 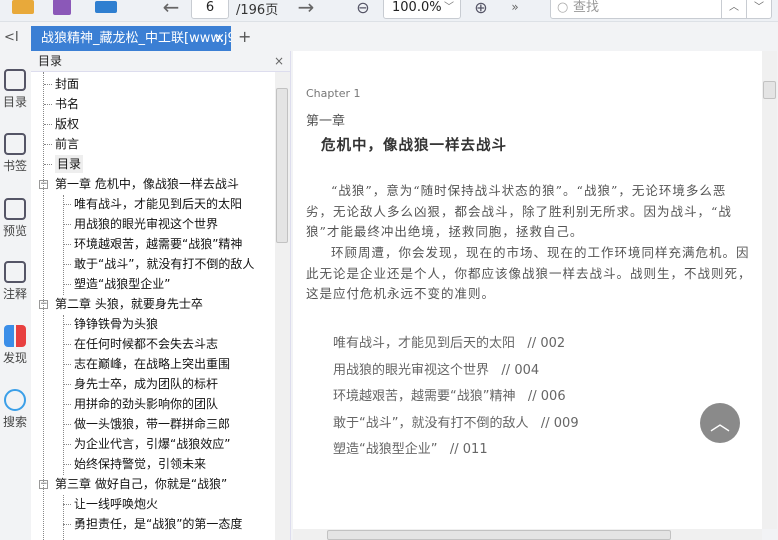 What do you see at coordinates (146, 404) in the screenshot?
I see `toc-item: 用拼命的劲头影响你的团队` at bounding box center [146, 404].